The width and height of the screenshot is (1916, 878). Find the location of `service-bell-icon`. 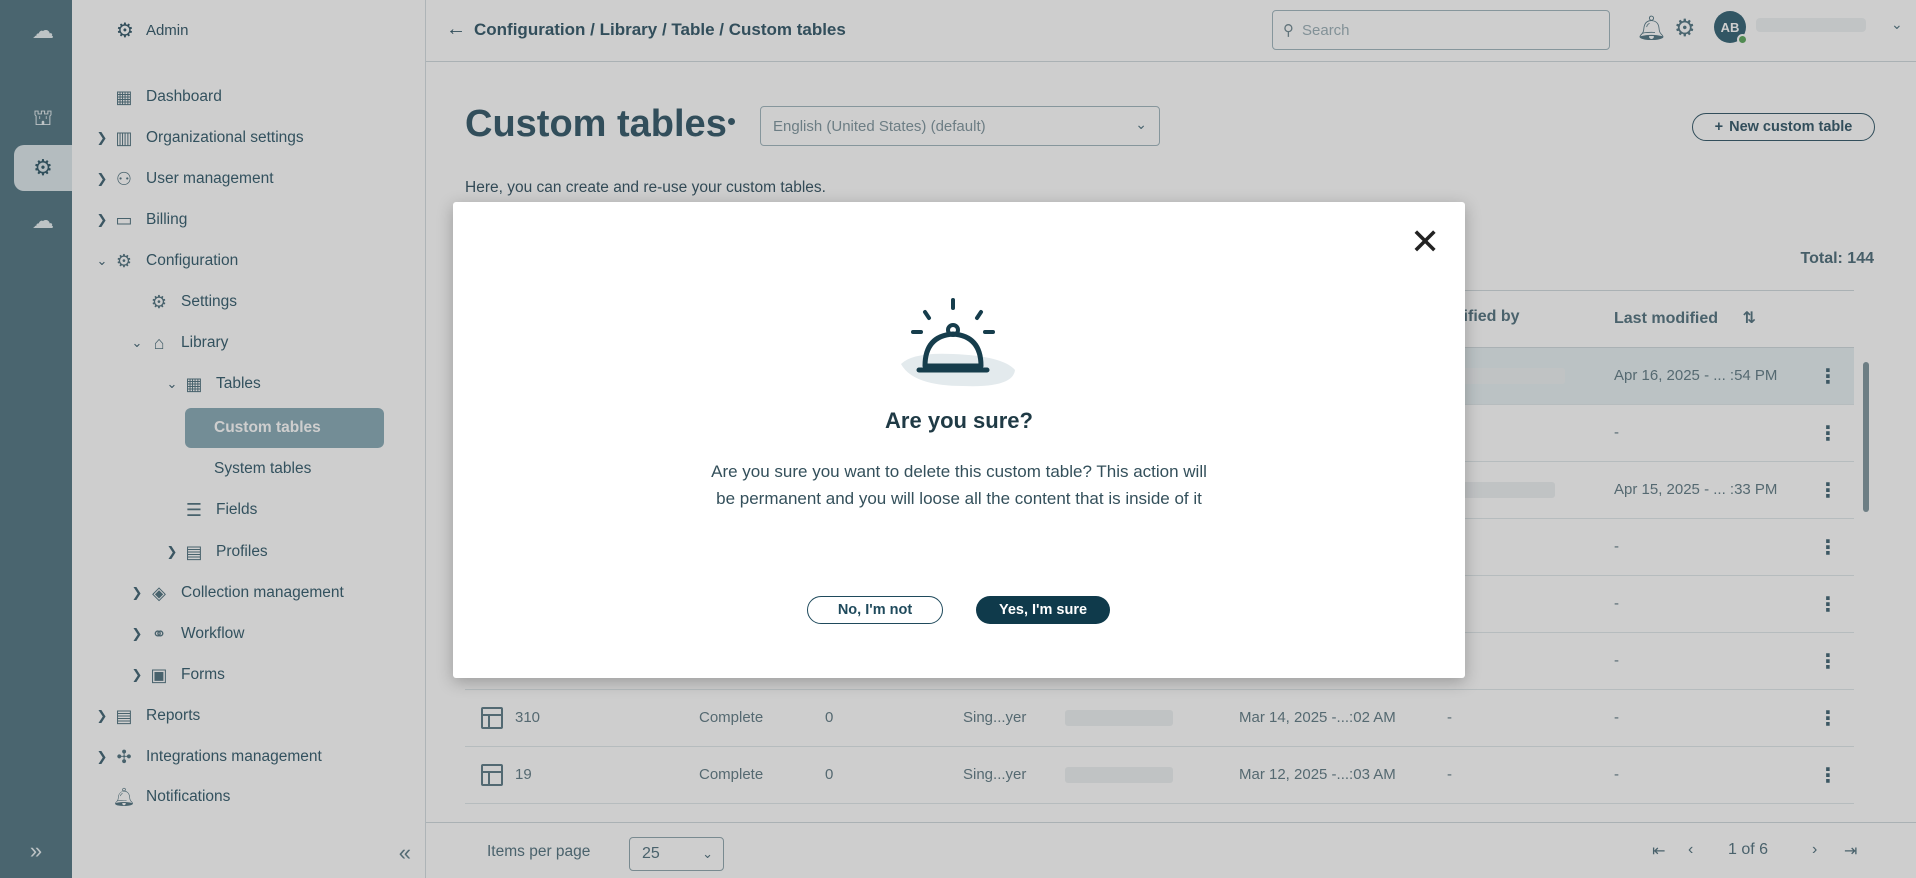

service-bell-icon is located at coordinates (958, 342).